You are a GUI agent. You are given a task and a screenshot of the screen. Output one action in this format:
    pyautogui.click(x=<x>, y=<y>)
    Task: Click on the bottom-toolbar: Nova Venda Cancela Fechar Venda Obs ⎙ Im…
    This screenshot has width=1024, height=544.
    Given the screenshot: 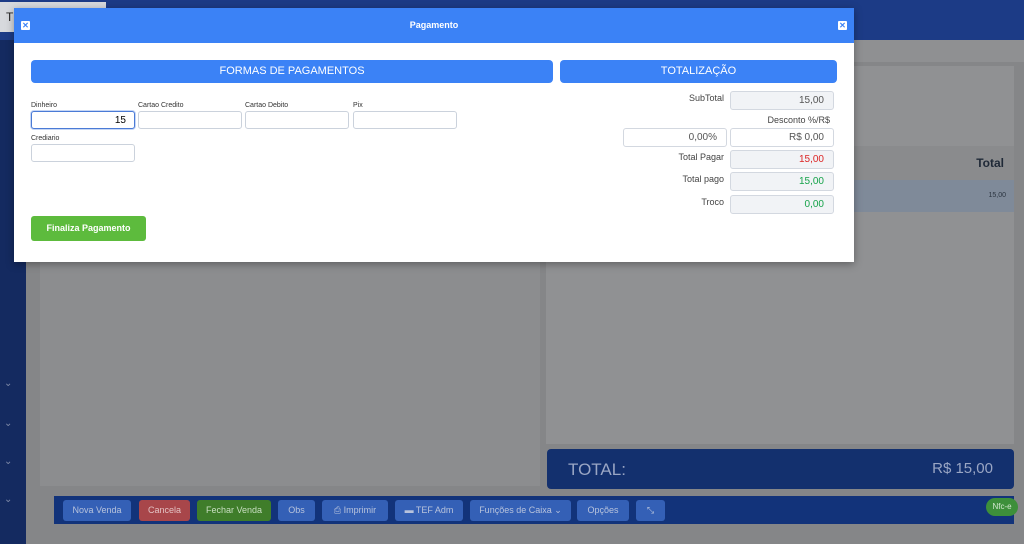 What is the action you would take?
    pyautogui.click(x=534, y=510)
    